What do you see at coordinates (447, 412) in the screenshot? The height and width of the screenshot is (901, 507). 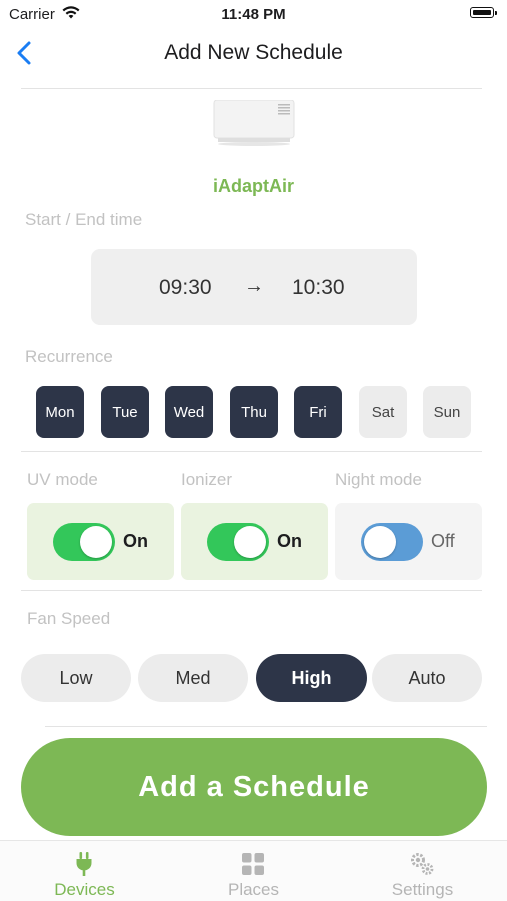 I see `day-sun-button: Sun` at bounding box center [447, 412].